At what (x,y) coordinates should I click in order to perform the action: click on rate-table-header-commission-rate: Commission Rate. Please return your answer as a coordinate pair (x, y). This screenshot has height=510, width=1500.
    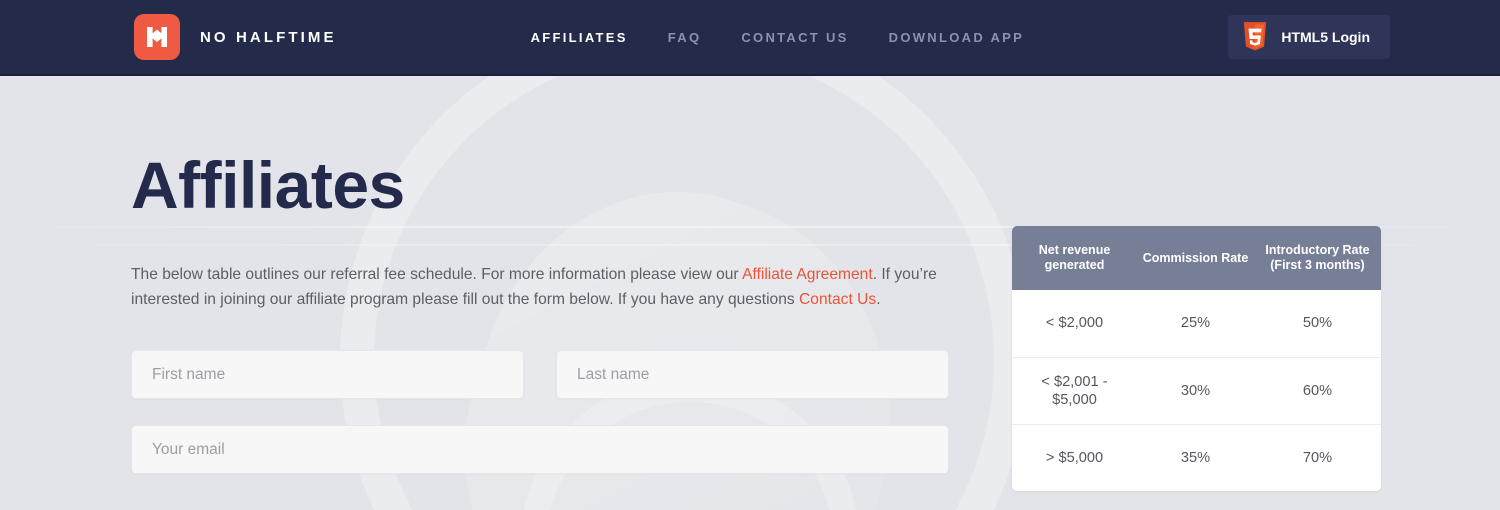
    Looking at the image, I should click on (1195, 258).